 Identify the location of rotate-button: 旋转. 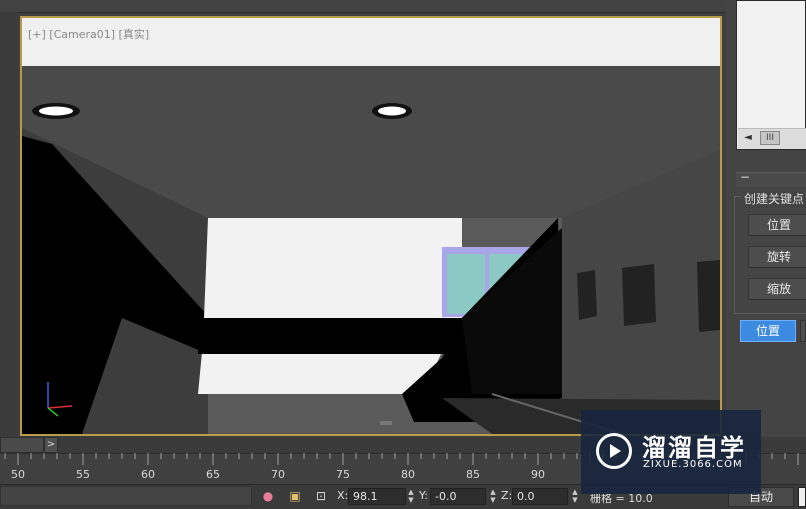
(777, 257).